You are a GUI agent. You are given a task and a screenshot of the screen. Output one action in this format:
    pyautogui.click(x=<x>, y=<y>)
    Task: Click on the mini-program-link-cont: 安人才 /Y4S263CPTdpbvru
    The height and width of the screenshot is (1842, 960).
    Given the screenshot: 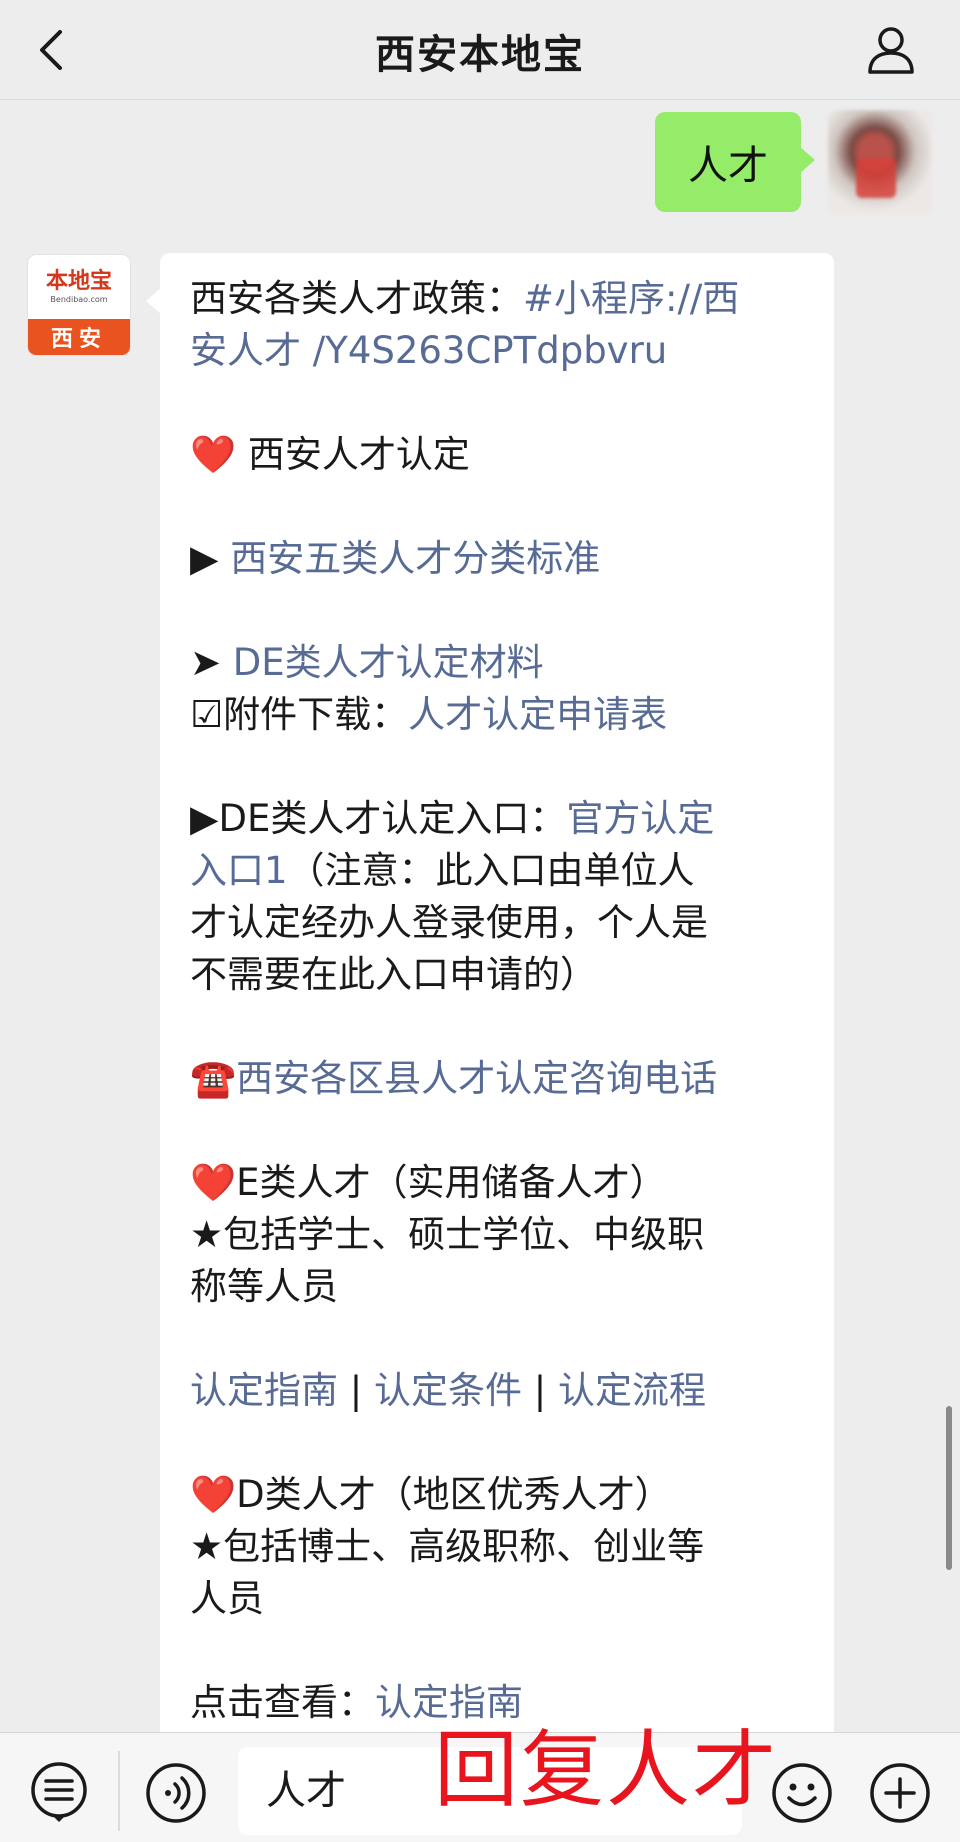 What is the action you would take?
    pyautogui.click(x=428, y=350)
    